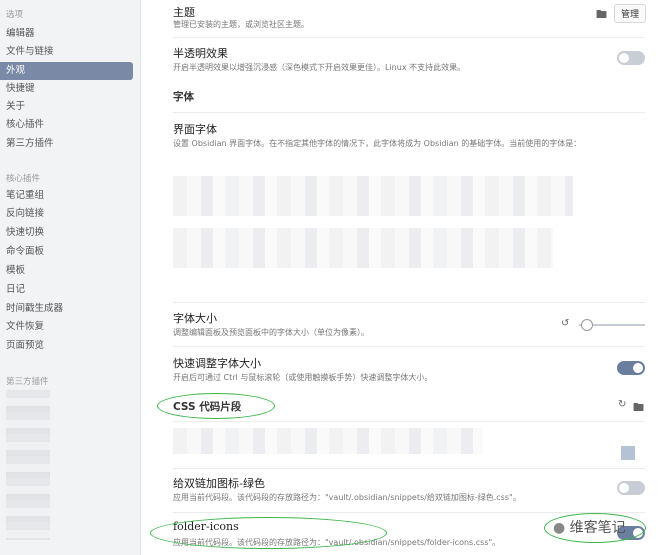 Image resolution: width=660 pixels, height=555 pixels. Describe the element at coordinates (66, 125) in the screenshot. I see `sidebar-item-core-plugins: 核心插件` at that location.